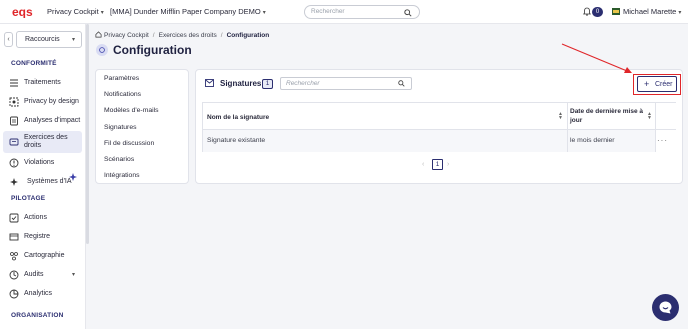 Image resolution: width=688 pixels, height=329 pixels. Describe the element at coordinates (238, 117) in the screenshot. I see `column-header-name-label: Nom de la signature` at that location.